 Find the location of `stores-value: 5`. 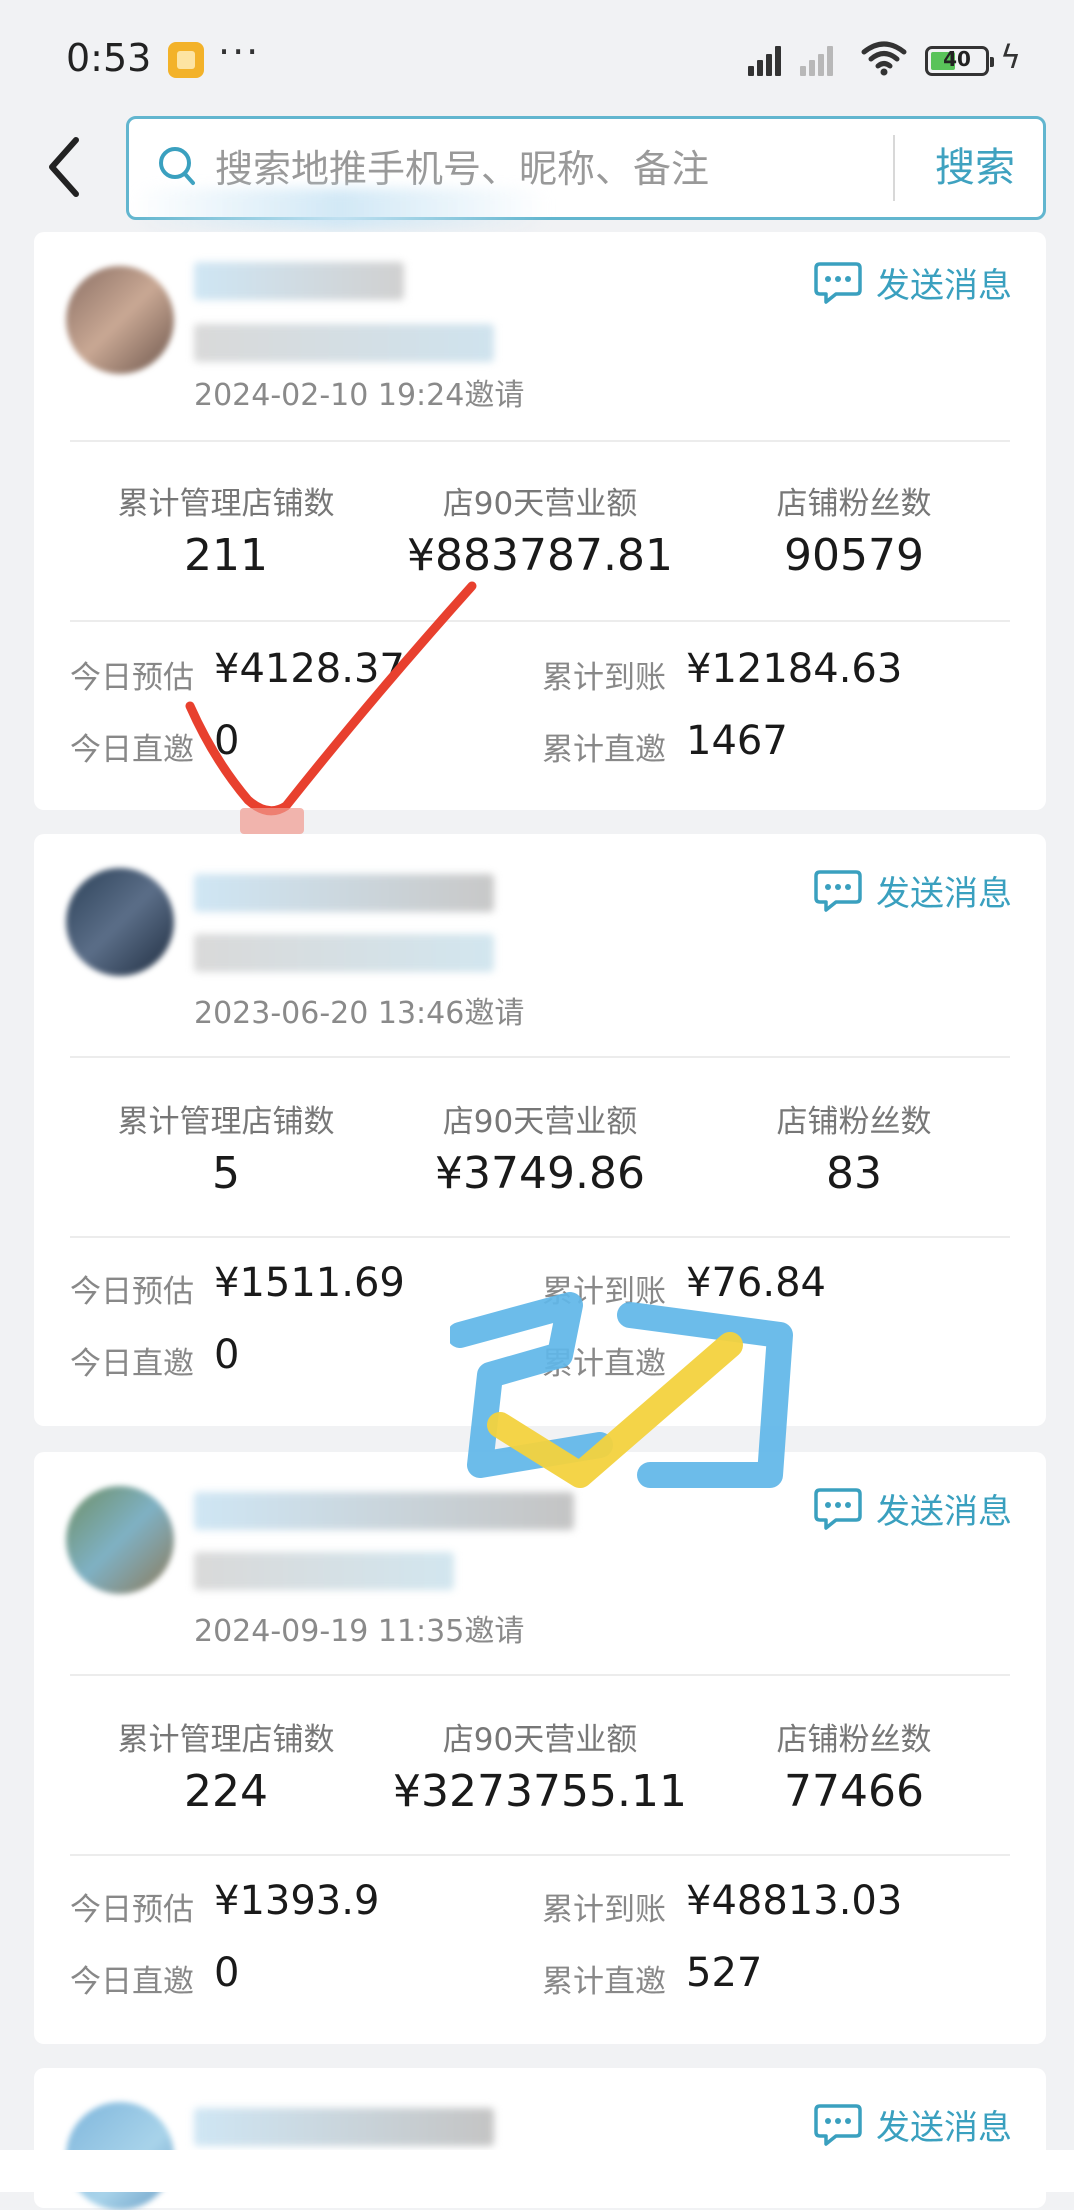

stores-value: 5 is located at coordinates (226, 1173).